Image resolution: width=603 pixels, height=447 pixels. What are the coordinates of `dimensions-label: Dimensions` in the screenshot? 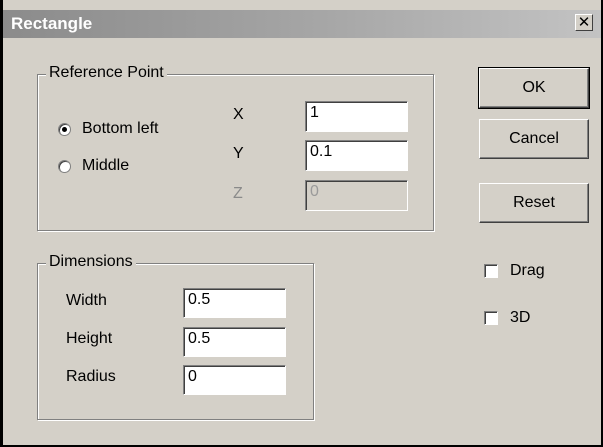 It's located at (91, 262).